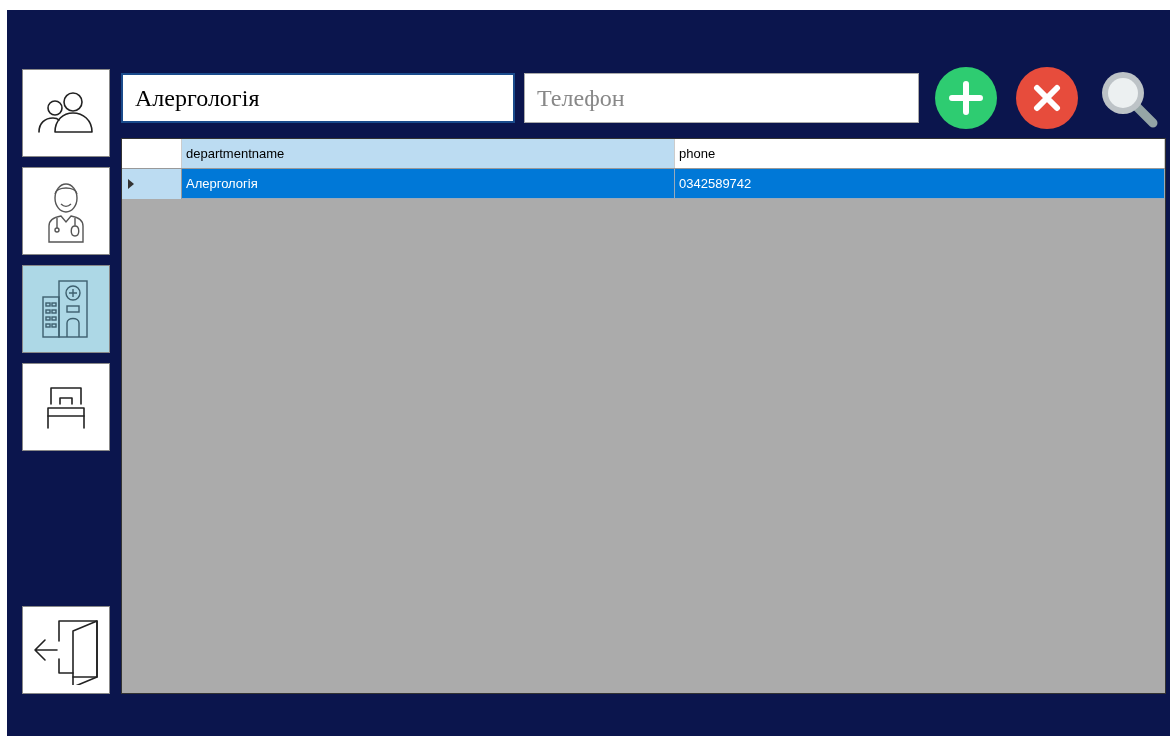  Describe the element at coordinates (721, 98) in the screenshot. I see `phone-field: Телефон` at that location.